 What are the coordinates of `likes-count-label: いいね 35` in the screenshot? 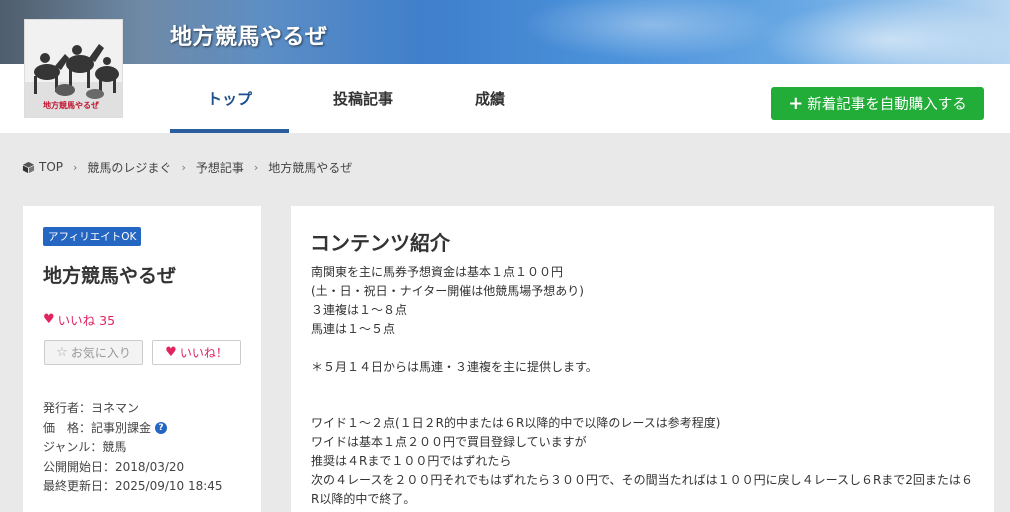 It's located at (86, 320).